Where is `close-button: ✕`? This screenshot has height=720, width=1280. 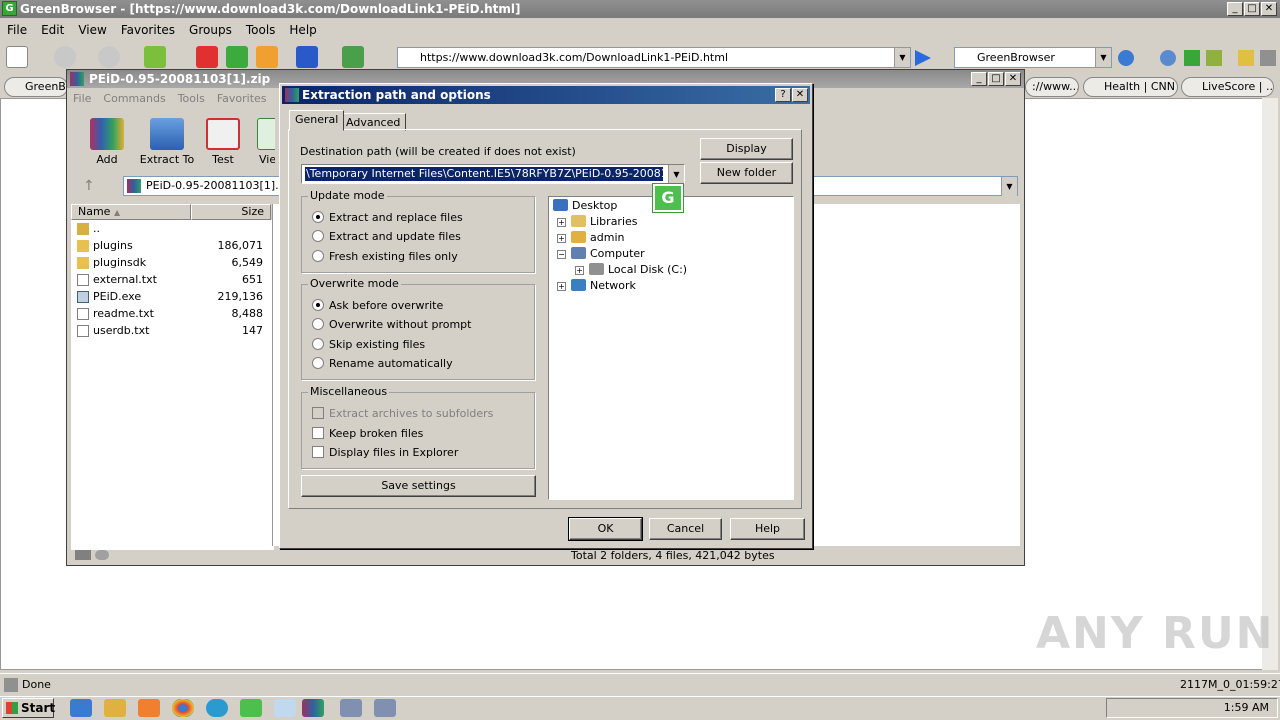 close-button: ✕ is located at coordinates (1269, 9).